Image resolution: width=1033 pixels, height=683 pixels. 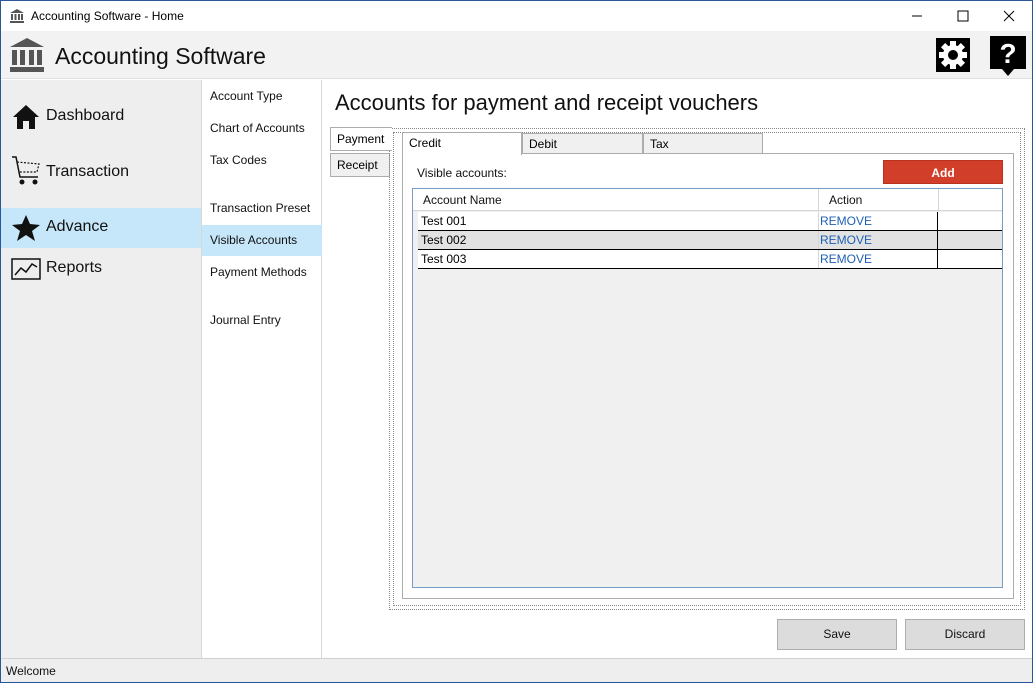 I want to click on table-row: Test 003 REMOVE, so click(x=710, y=259).